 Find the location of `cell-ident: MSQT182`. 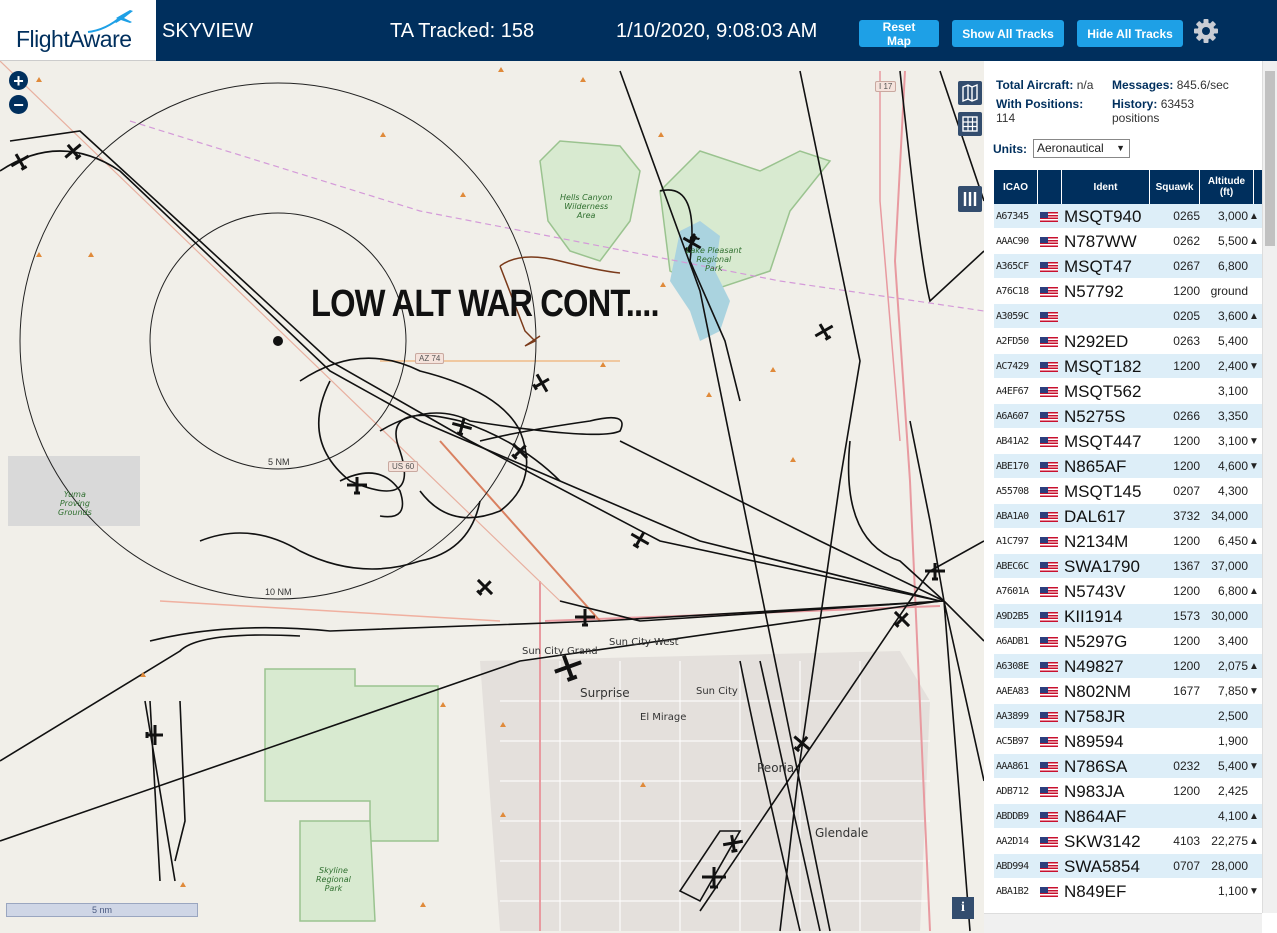

cell-ident: MSQT182 is located at coordinates (1103, 366).